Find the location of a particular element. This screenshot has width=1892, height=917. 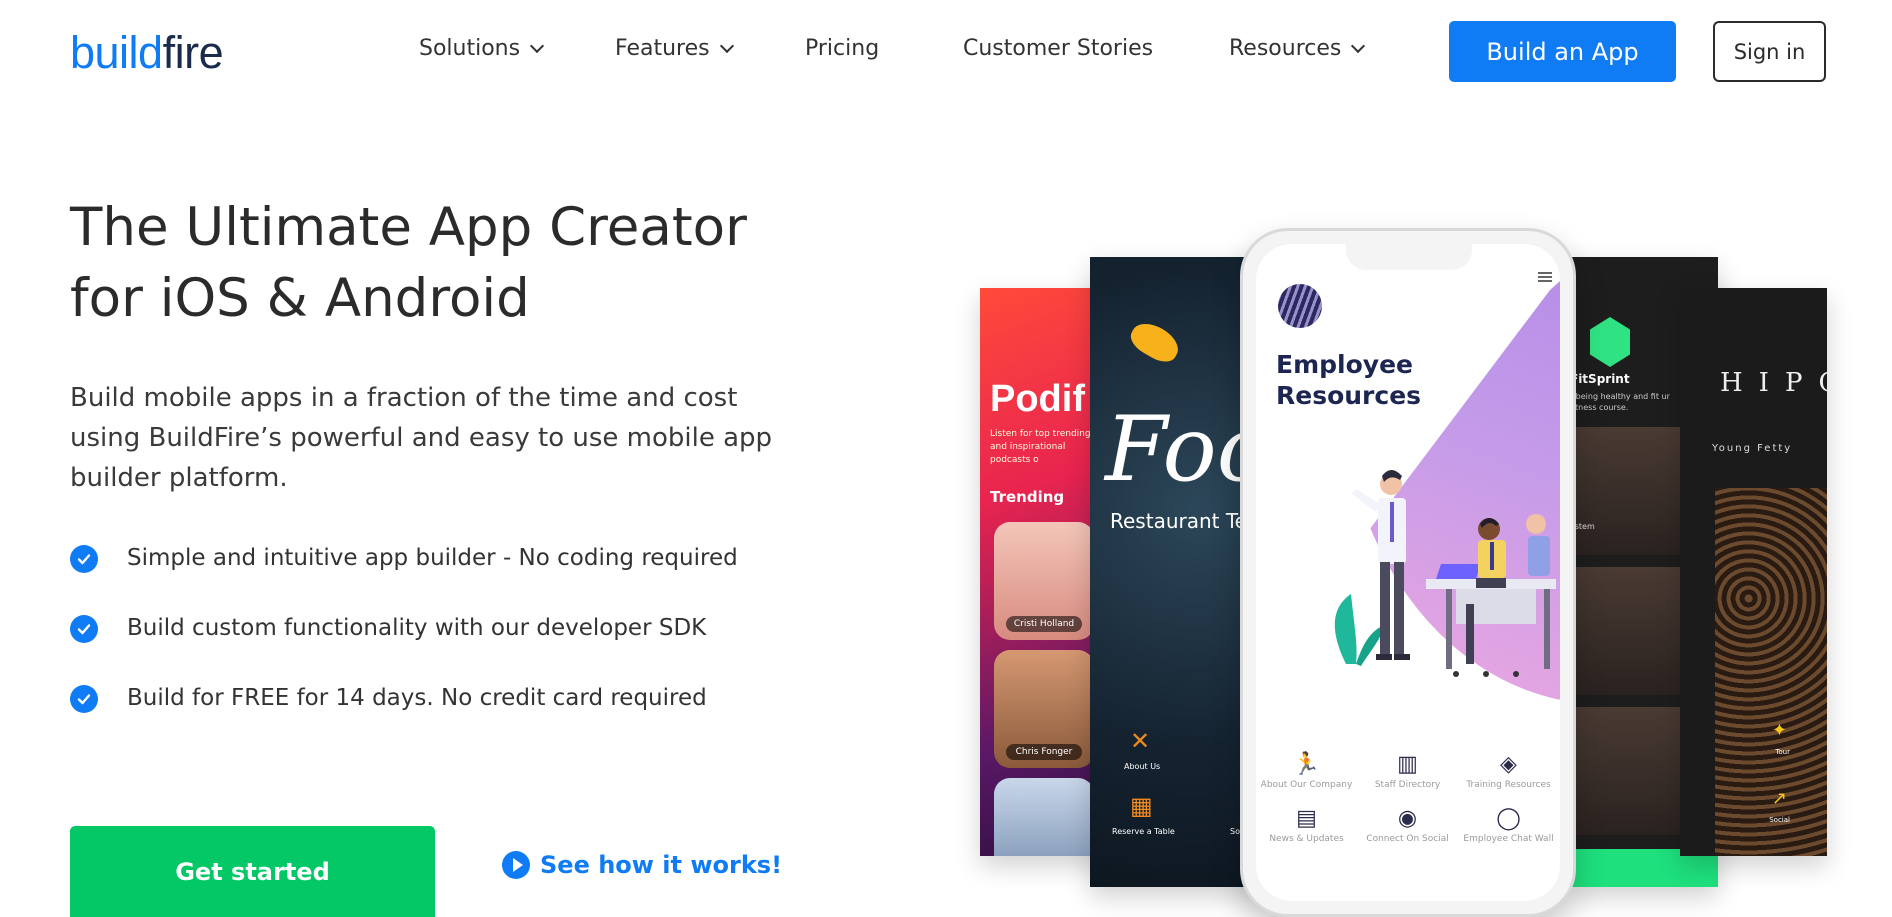

podcast-thumbnail: Chris Fonger is located at coordinates (1044, 709).